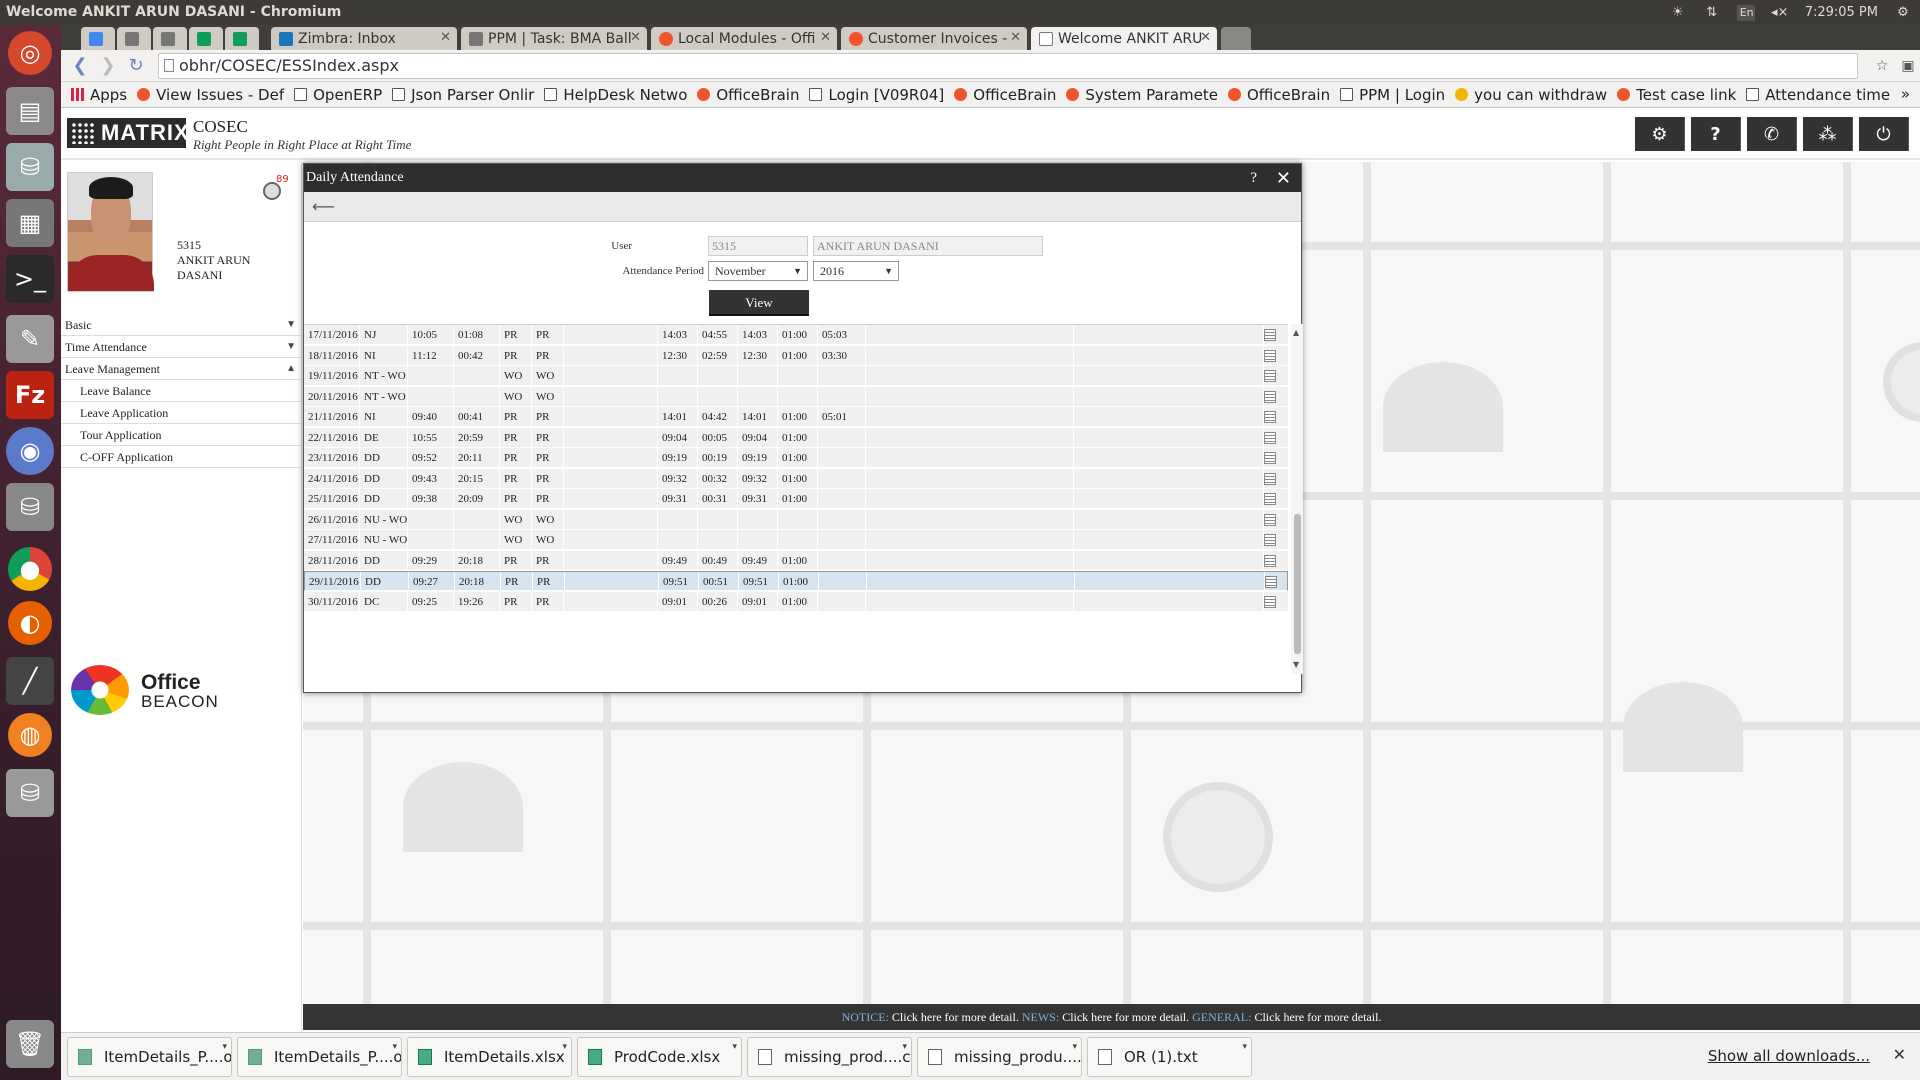  Describe the element at coordinates (181, 325) in the screenshot. I see `side-menu-item: Basic ▼` at that location.